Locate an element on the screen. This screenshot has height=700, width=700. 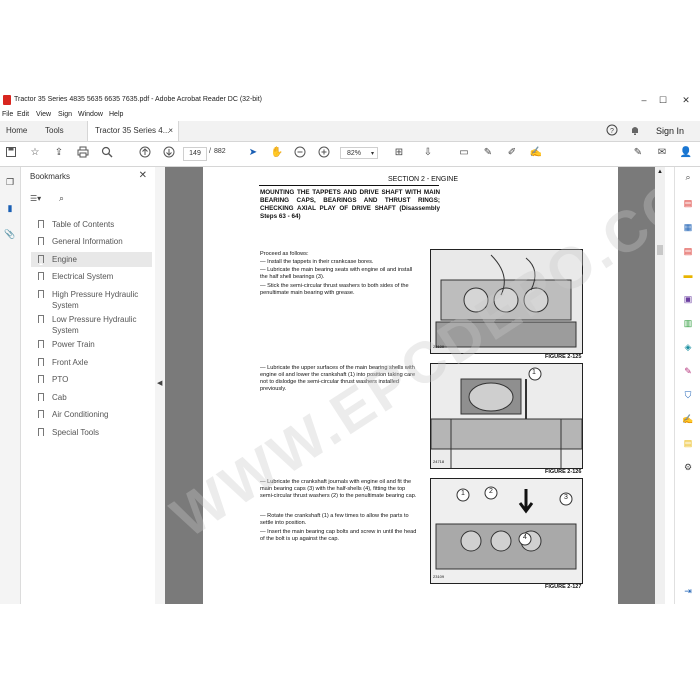
menu-file: File is located at coordinates (7, 114).